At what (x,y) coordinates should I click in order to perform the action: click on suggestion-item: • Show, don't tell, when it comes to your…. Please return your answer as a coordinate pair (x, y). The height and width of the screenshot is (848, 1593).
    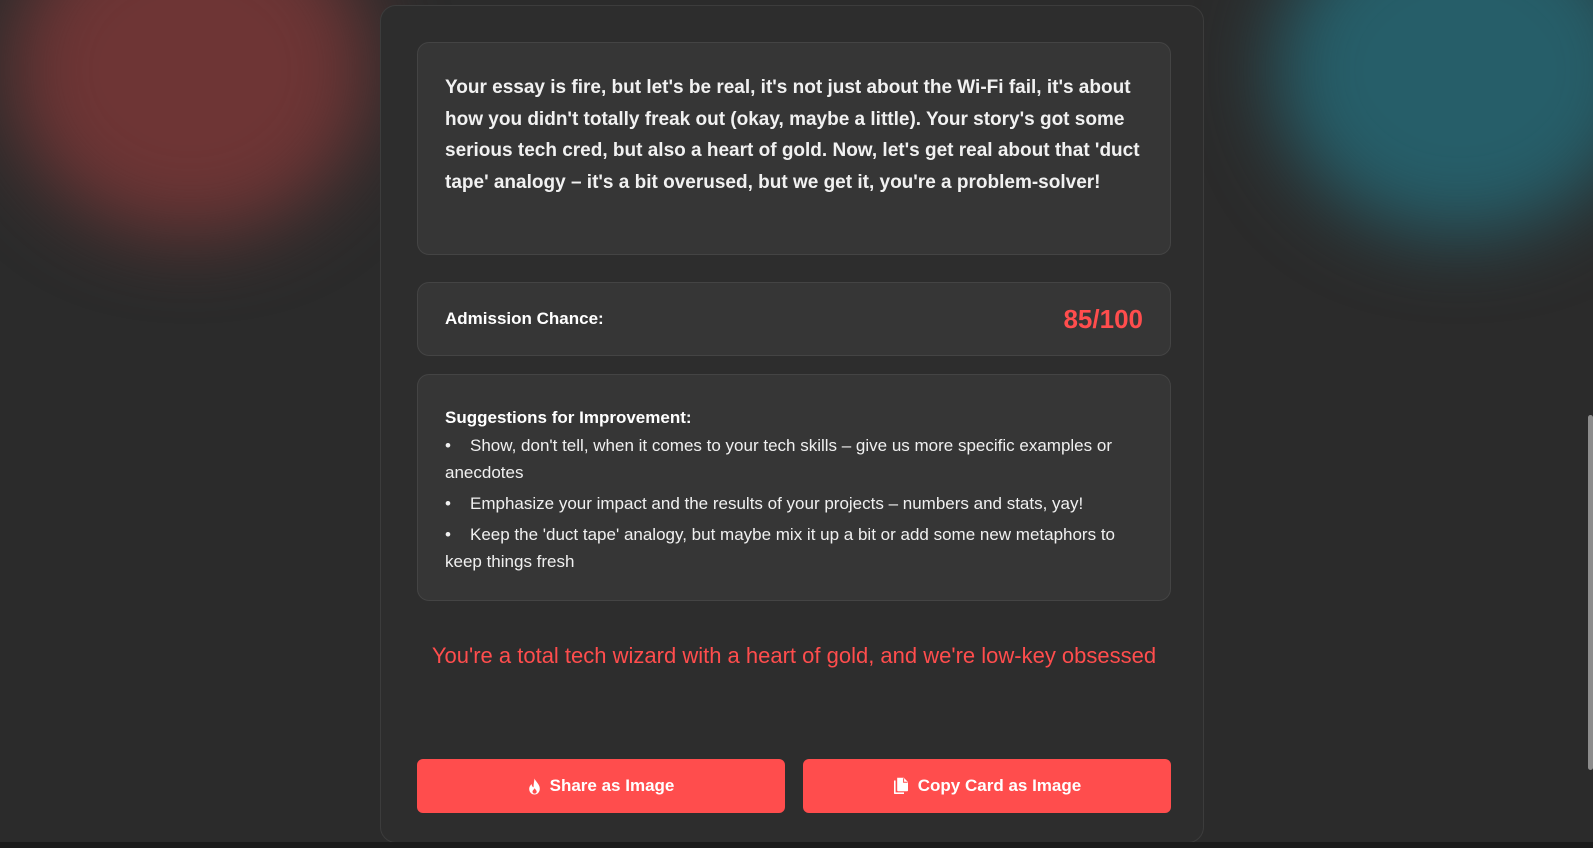
    Looking at the image, I should click on (794, 459).